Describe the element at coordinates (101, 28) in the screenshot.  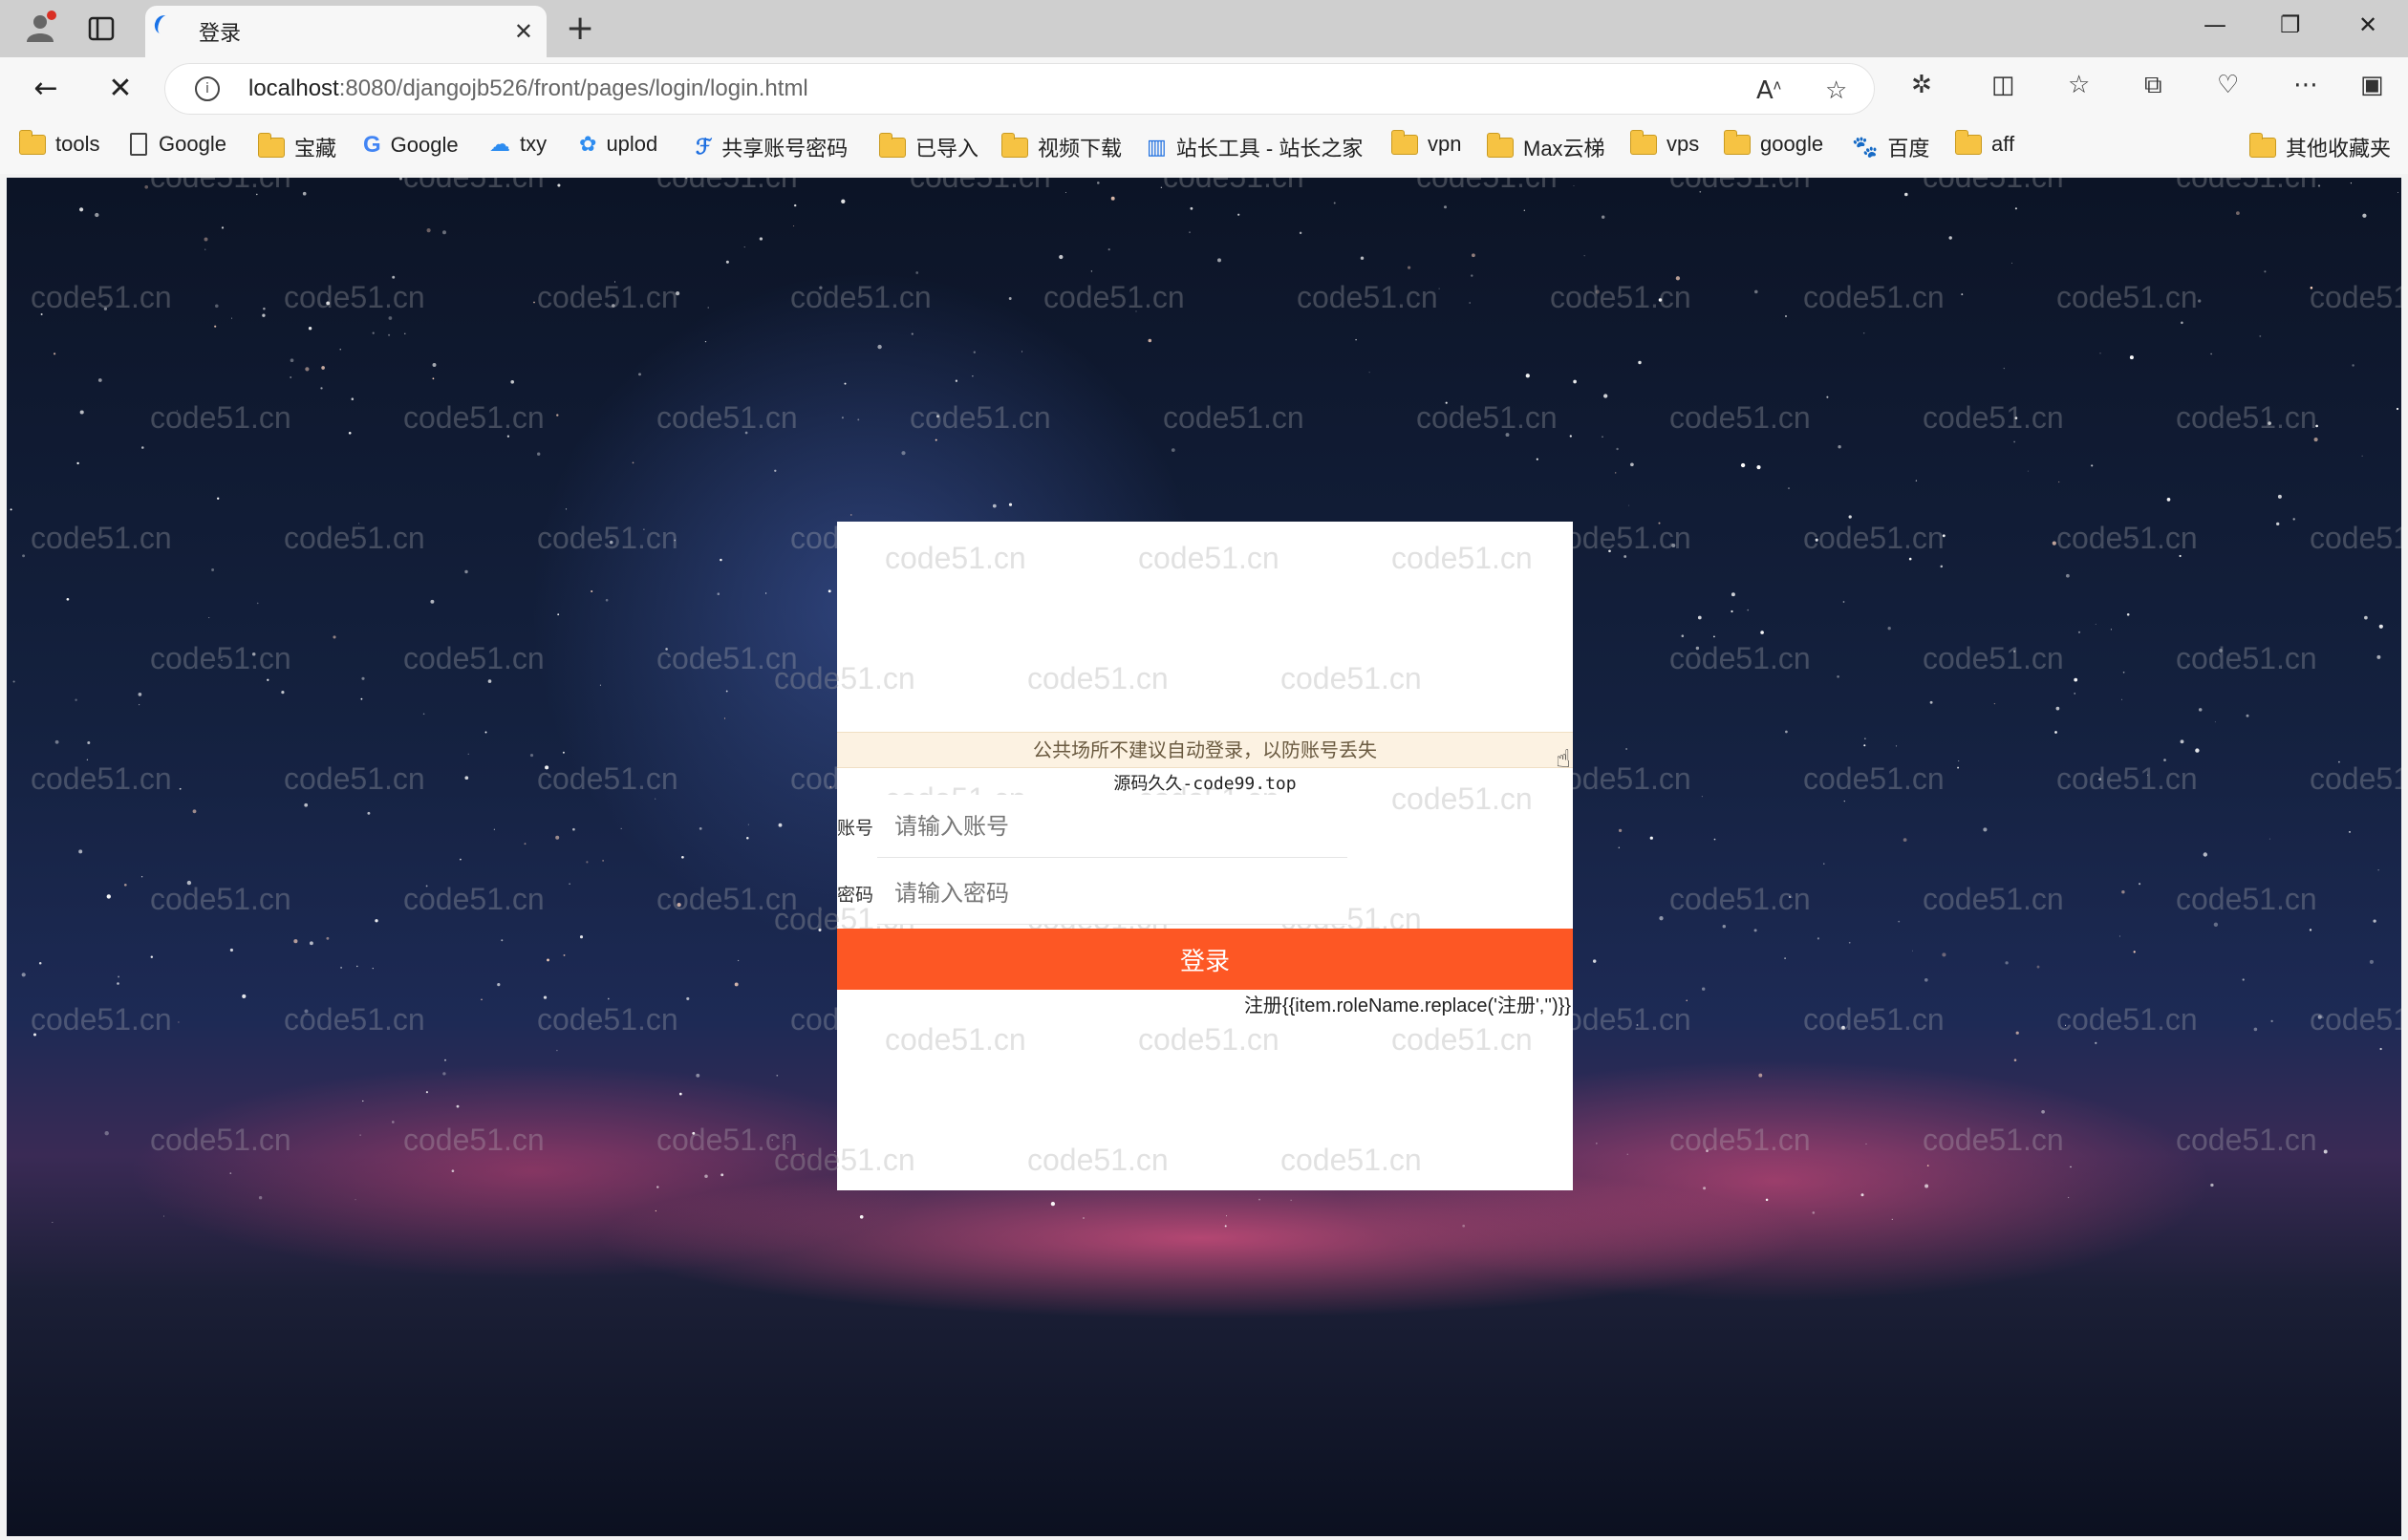
I see `tab-actions-icon` at that location.